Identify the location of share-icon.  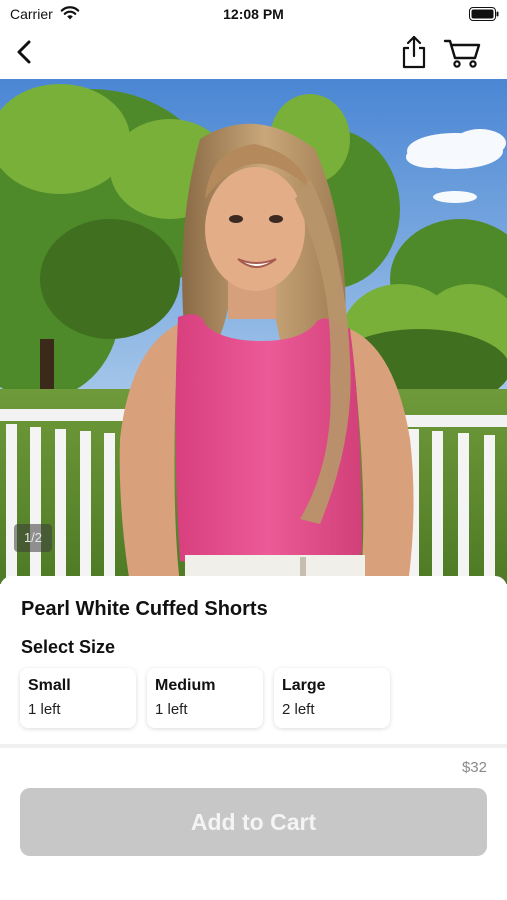
(414, 52).